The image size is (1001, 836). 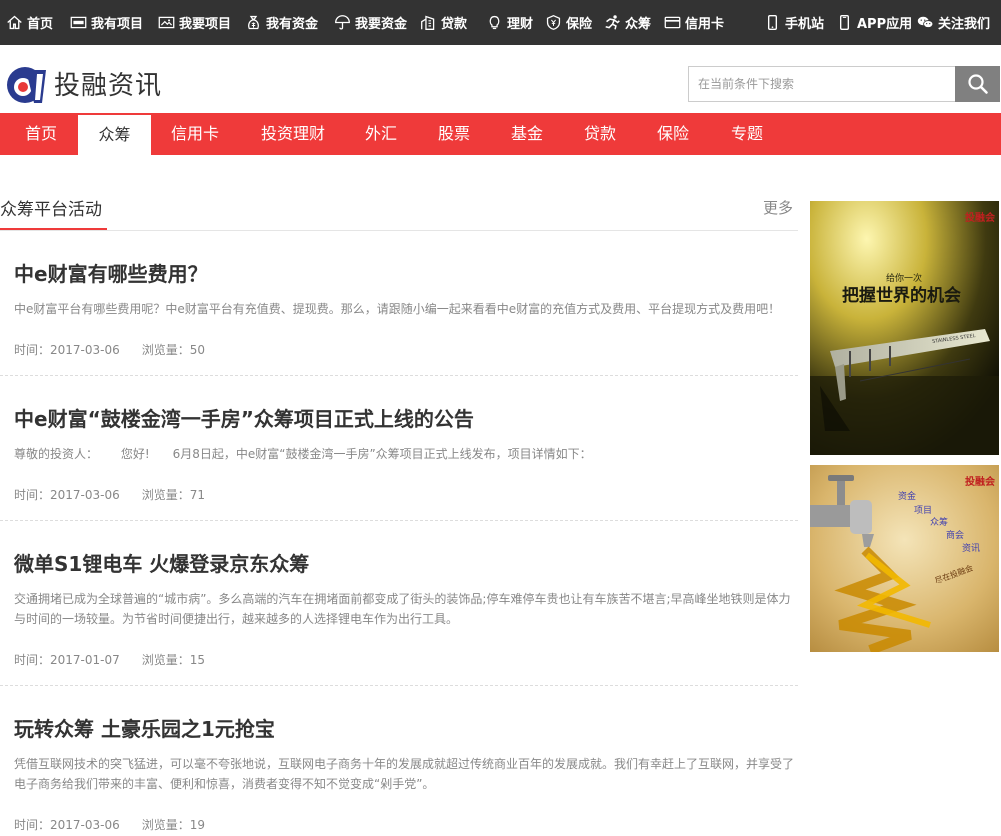 What do you see at coordinates (27, 85) in the screenshot?
I see `site-logo` at bounding box center [27, 85].